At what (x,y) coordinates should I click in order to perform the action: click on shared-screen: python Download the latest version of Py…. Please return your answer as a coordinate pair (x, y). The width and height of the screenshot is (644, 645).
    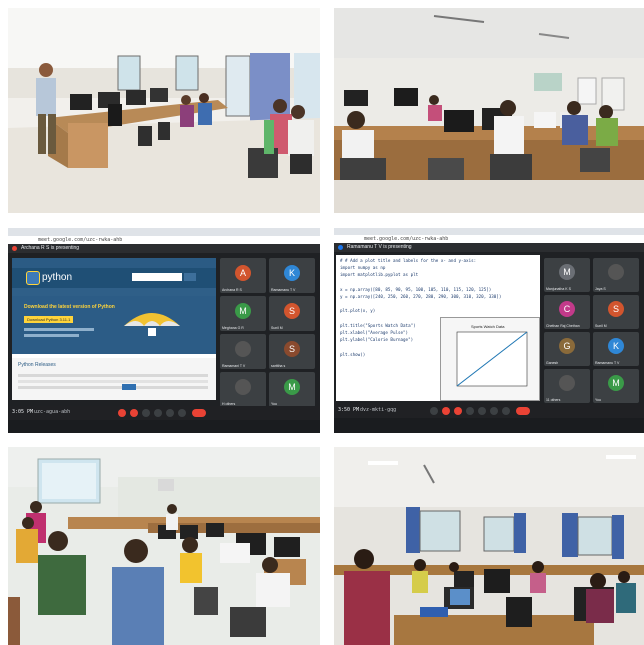
    Looking at the image, I should click on (114, 329).